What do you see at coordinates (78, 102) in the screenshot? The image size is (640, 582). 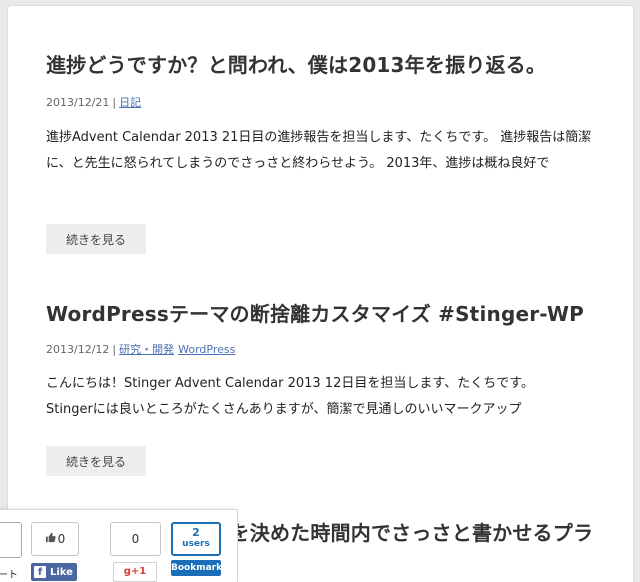 I see `post-date: 2013/12/21` at bounding box center [78, 102].